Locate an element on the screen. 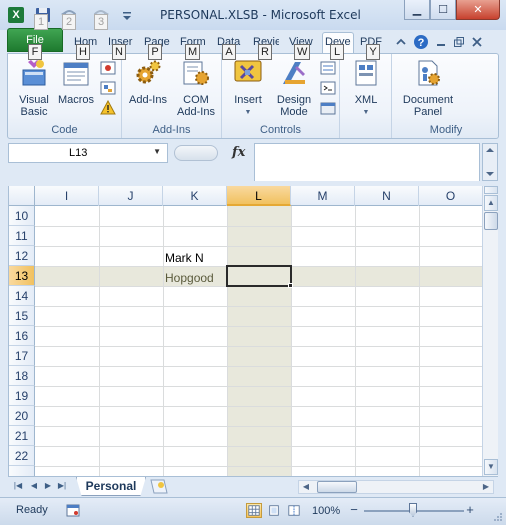  prev-sheet-icon: ◀ is located at coordinates (34, 486).